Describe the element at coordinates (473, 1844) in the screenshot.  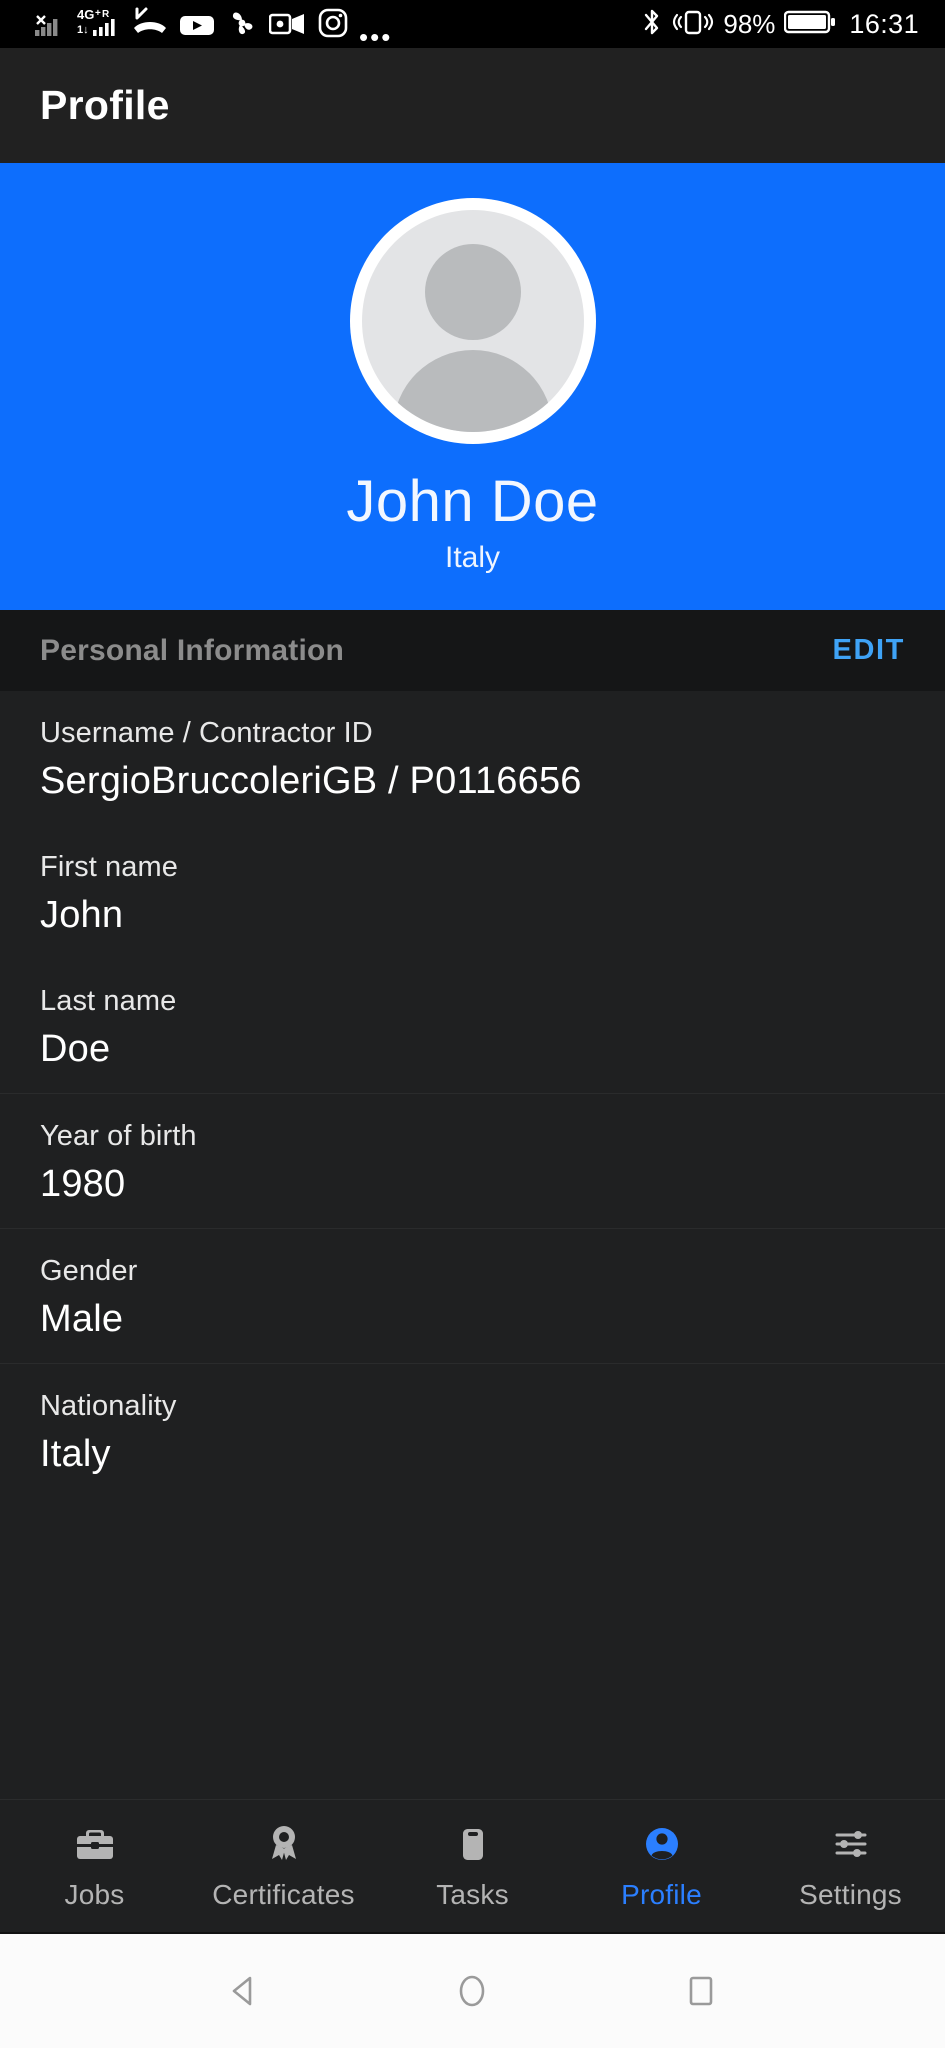
I see `clipboard-icon` at that location.